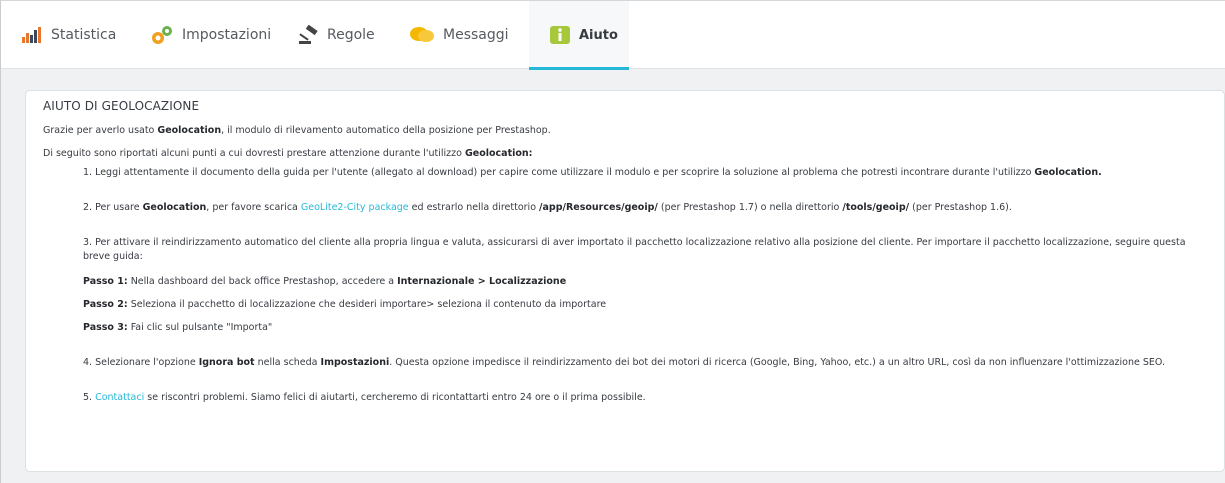 The width and height of the screenshot is (1225, 483). What do you see at coordinates (253, 207) in the screenshot?
I see `item-text: , per favore scarica` at bounding box center [253, 207].